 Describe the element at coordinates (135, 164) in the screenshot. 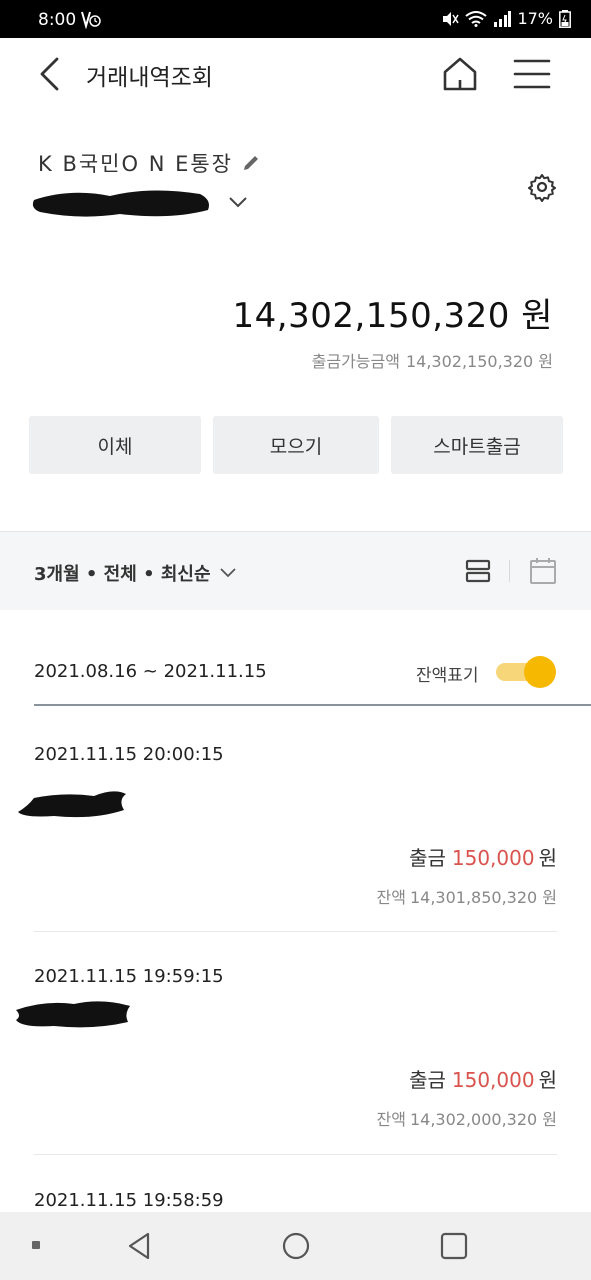

I see `account-name: K B국민O N E통장` at that location.